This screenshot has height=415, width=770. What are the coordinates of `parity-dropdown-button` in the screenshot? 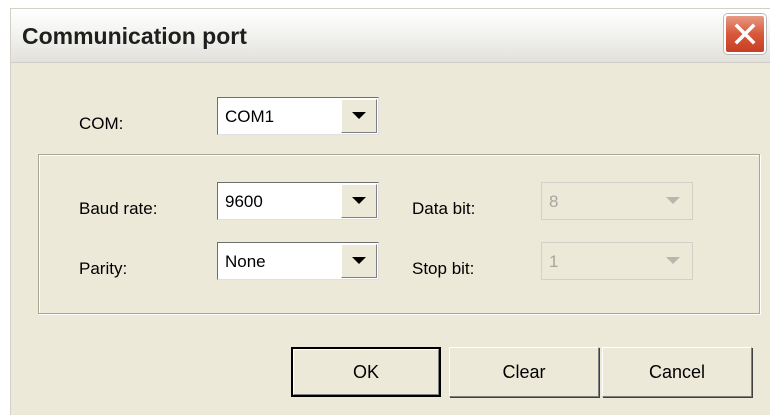 It's located at (359, 261).